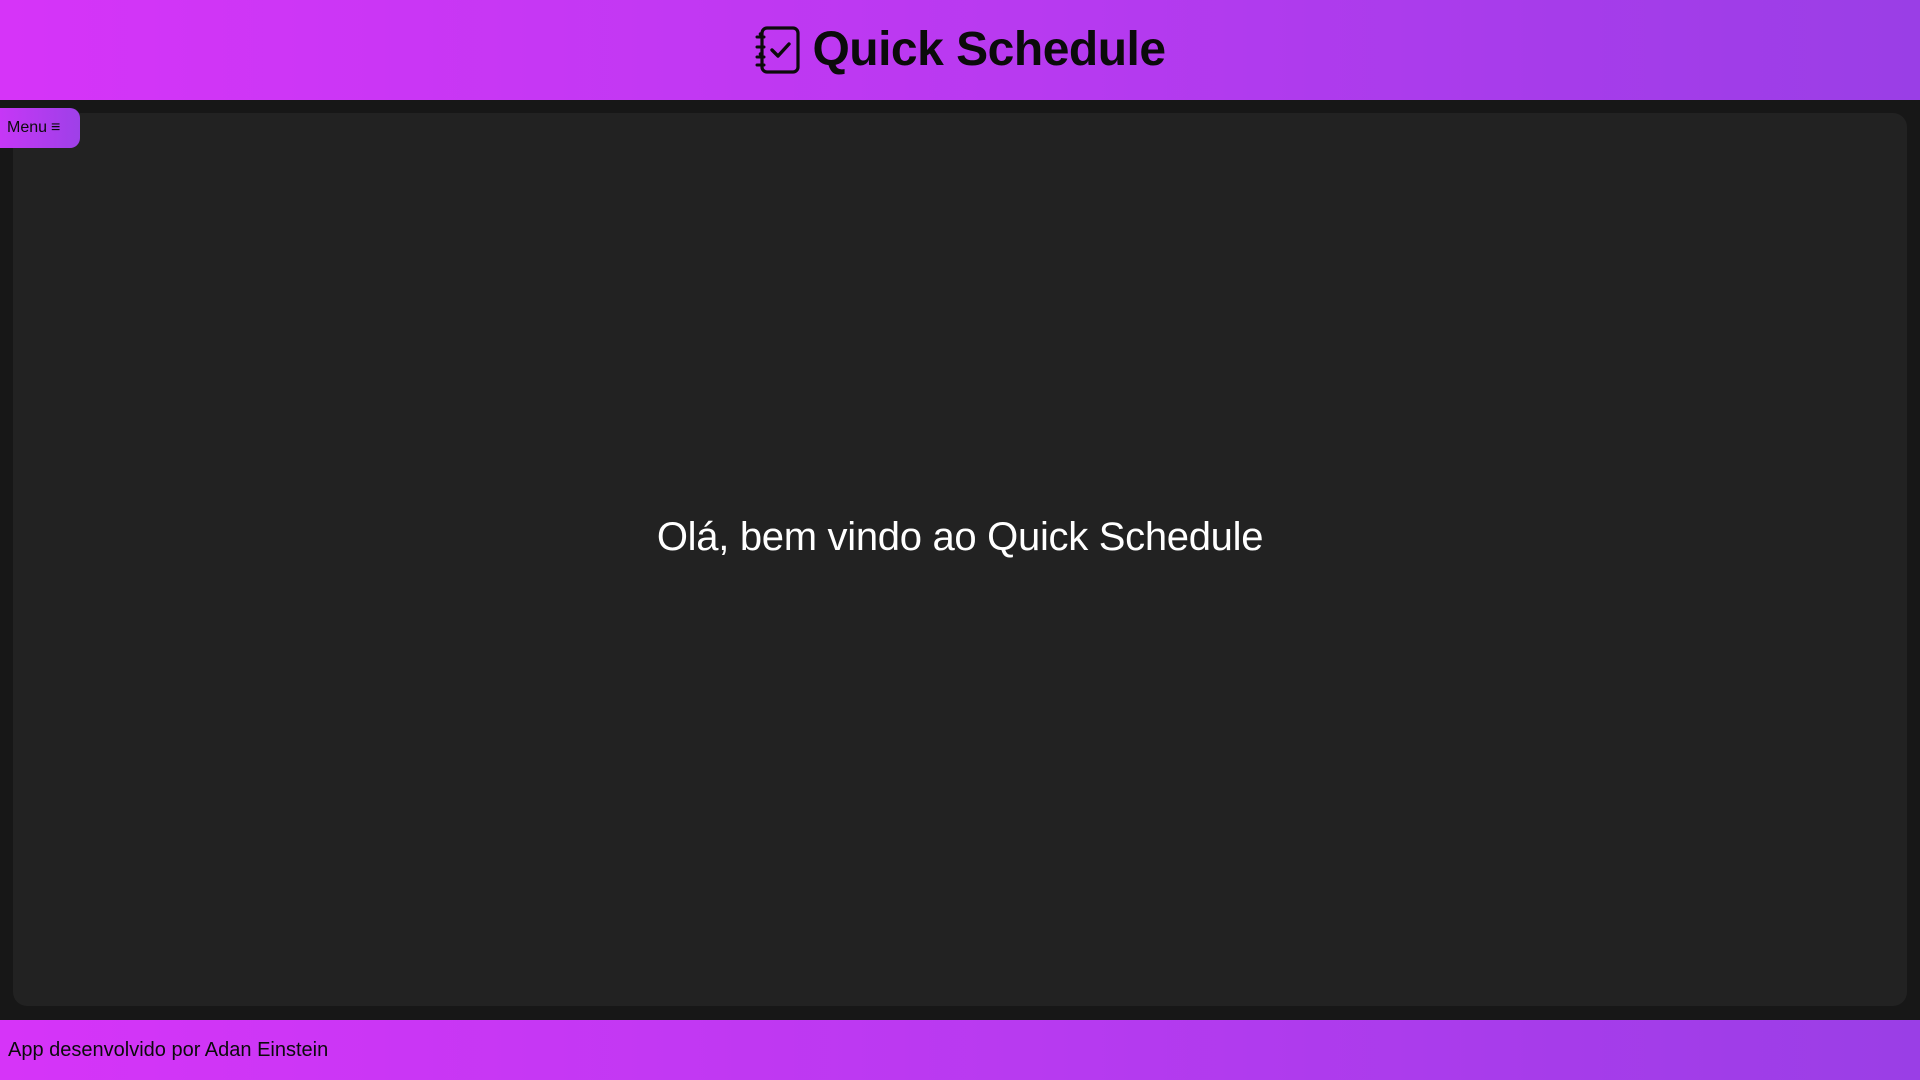  I want to click on brand: Quick Schedule, so click(960, 49).